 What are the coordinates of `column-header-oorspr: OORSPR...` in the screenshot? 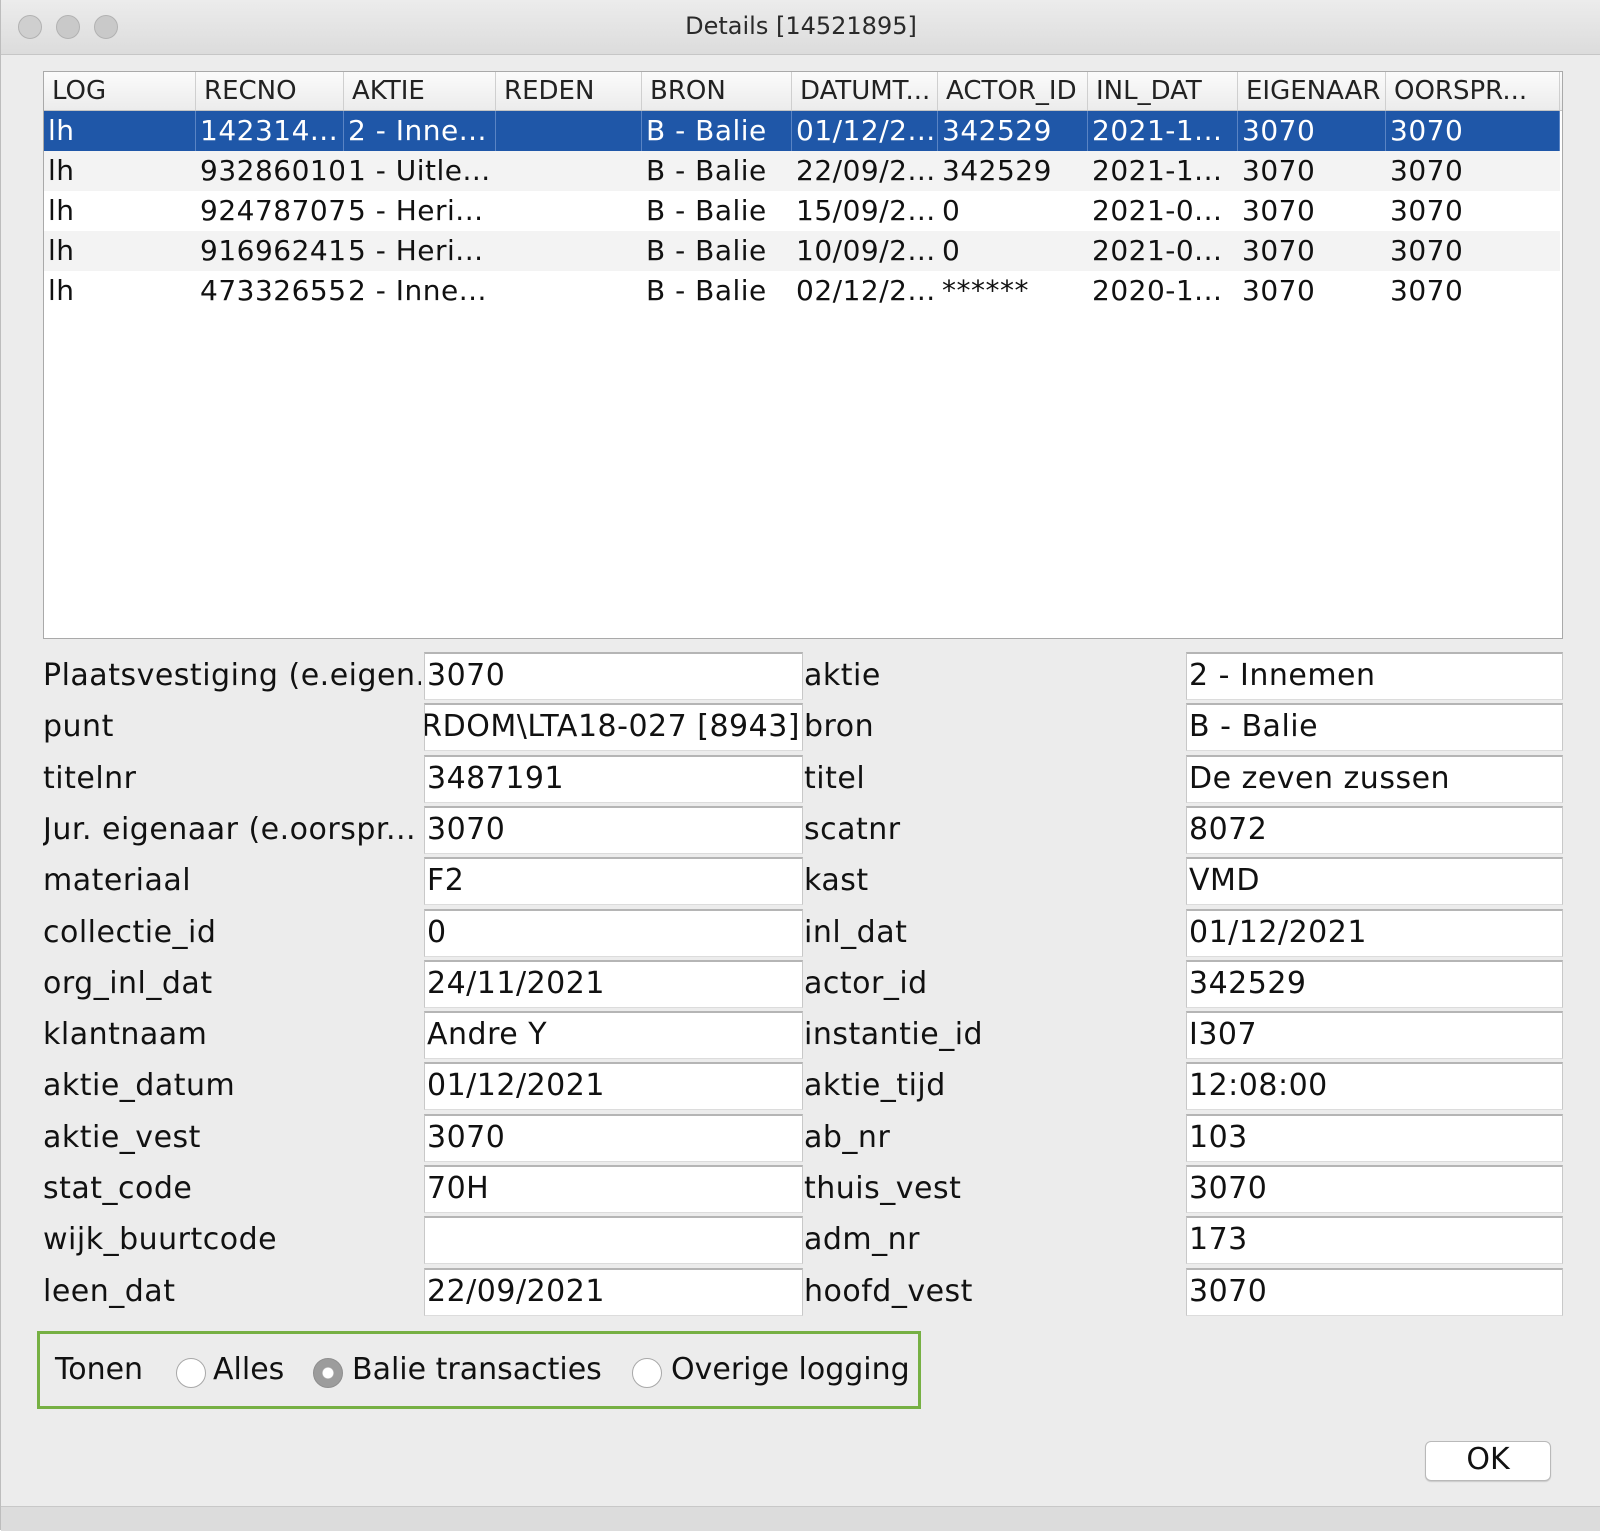 It's located at (1473, 91).